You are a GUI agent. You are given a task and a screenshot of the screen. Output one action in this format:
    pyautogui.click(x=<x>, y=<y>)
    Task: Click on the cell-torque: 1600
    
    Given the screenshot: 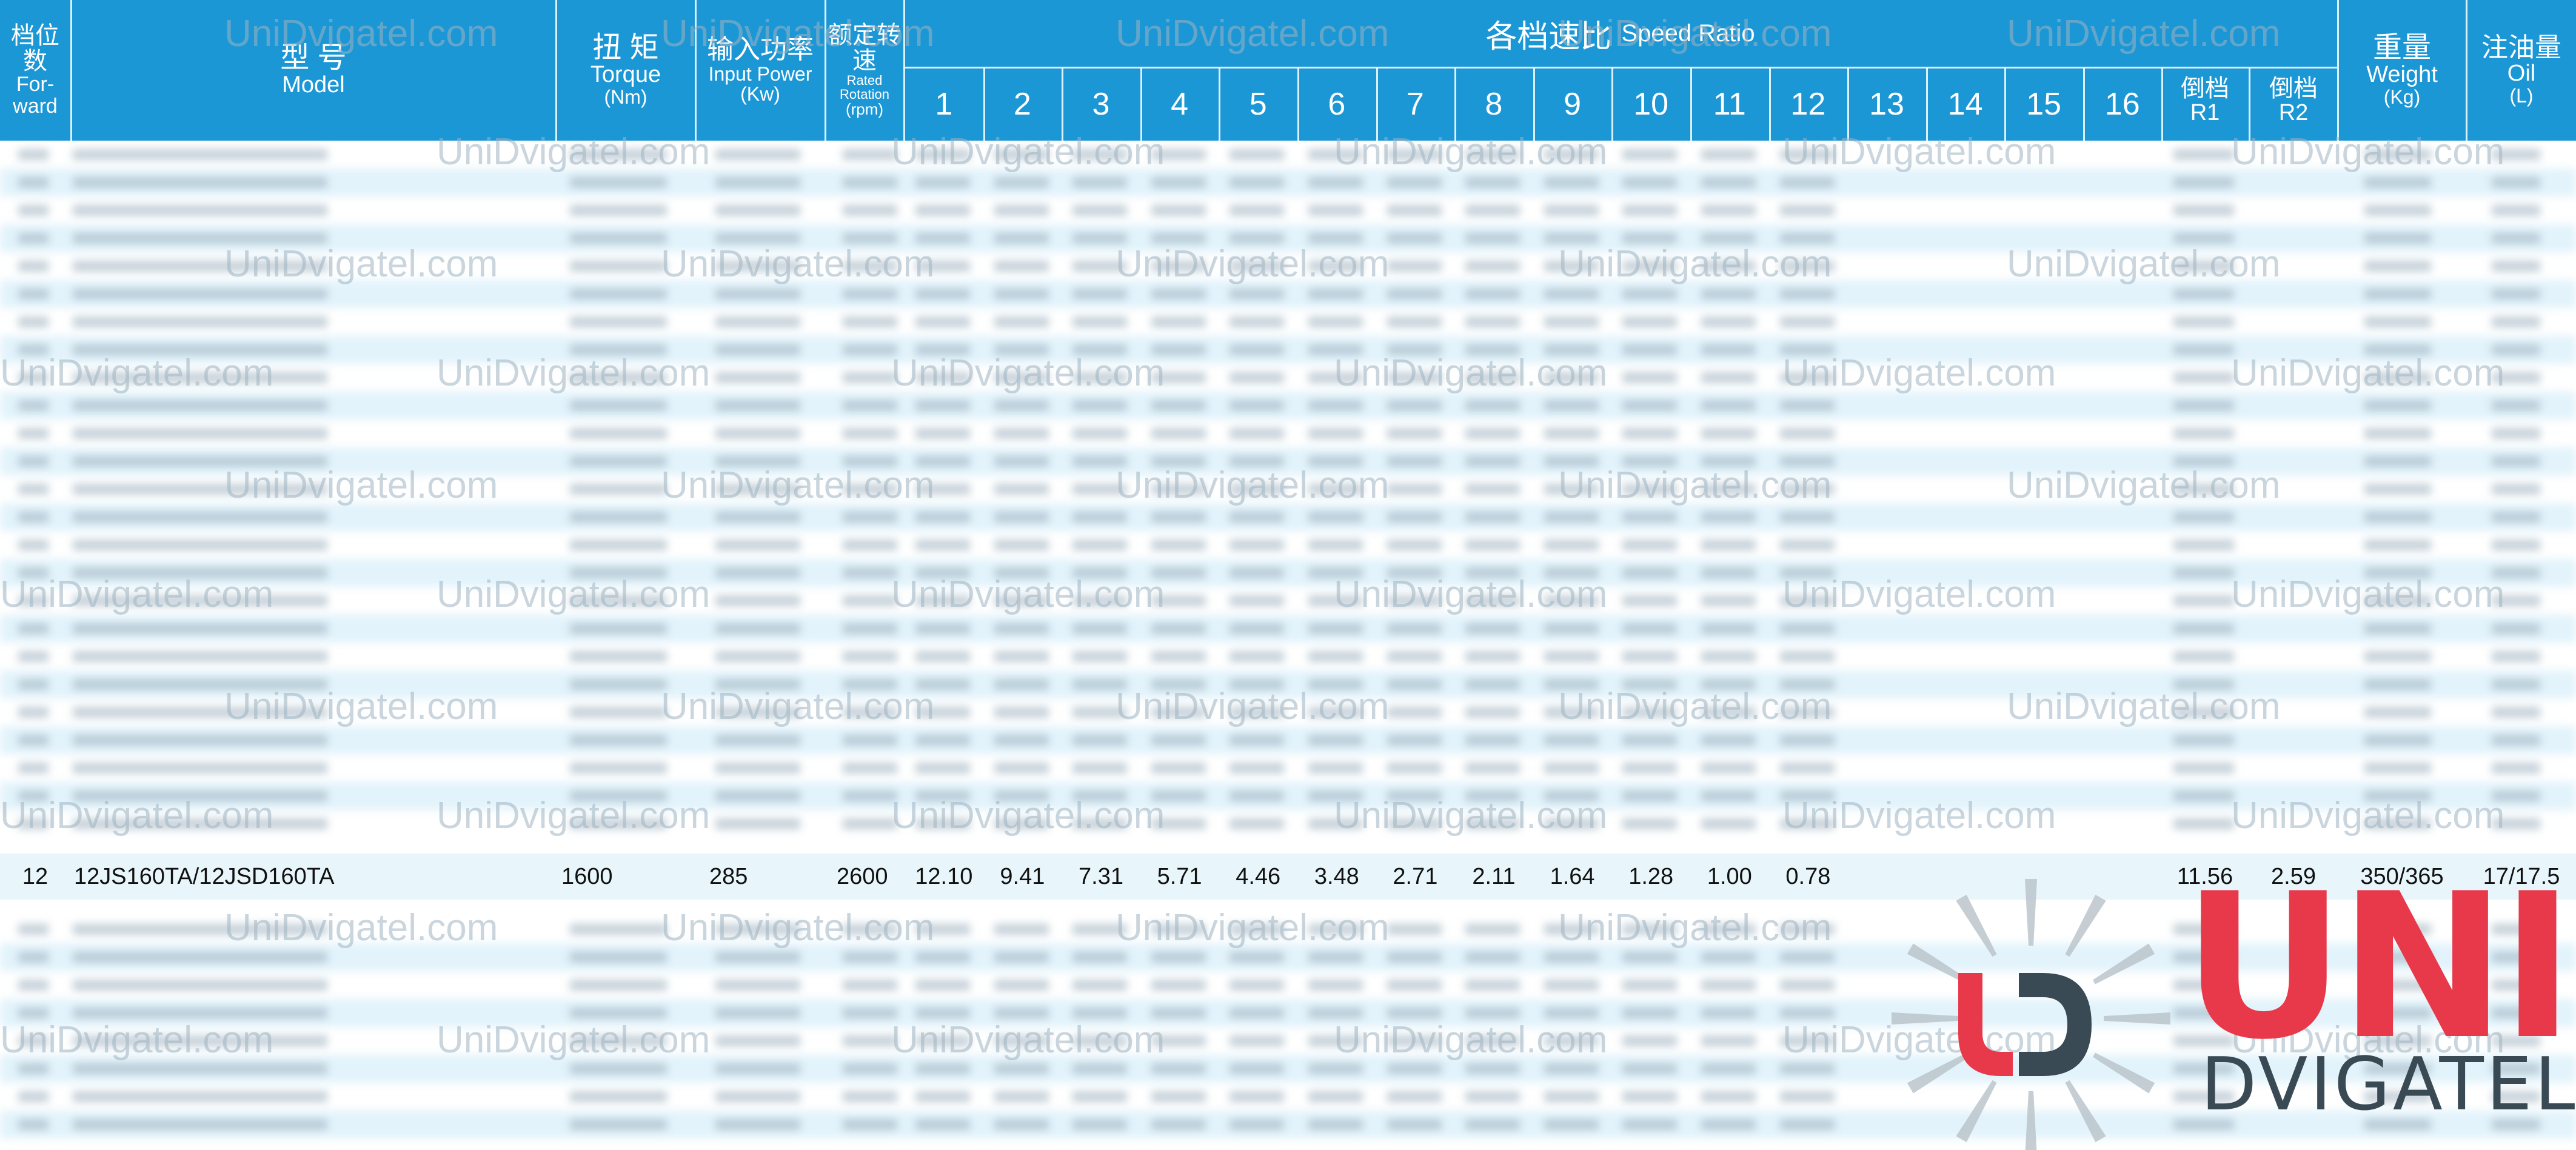 What is the action you would take?
    pyautogui.click(x=587, y=876)
    